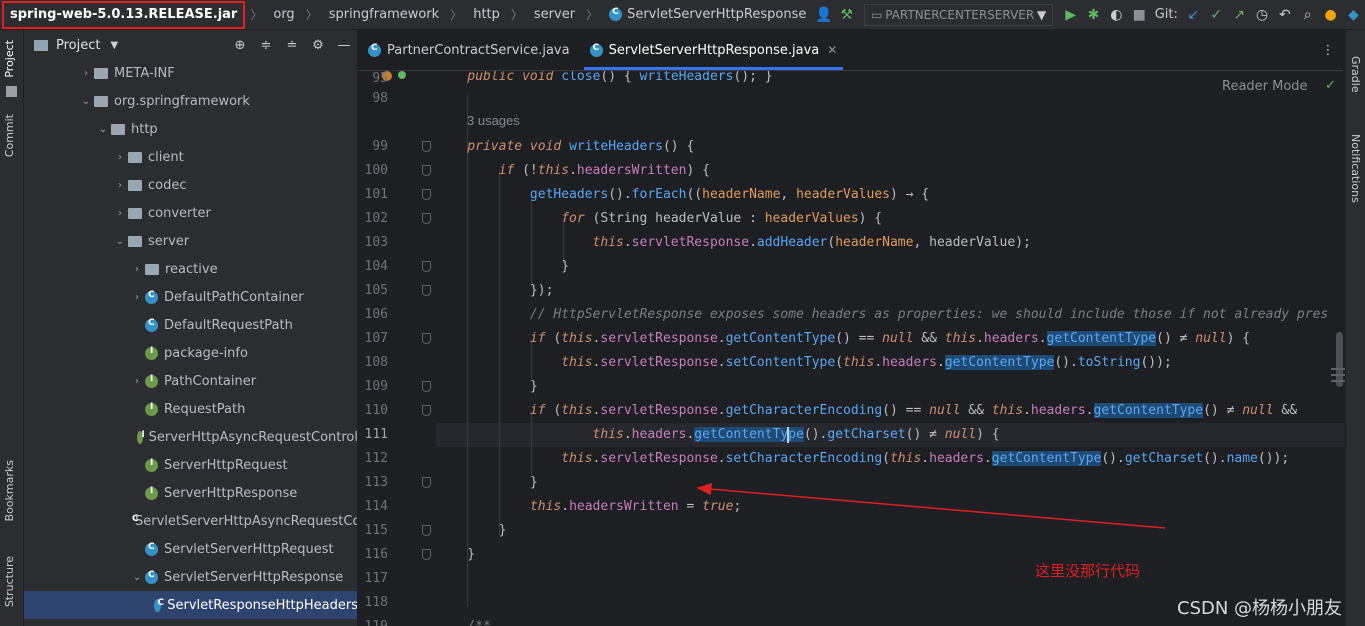 The image size is (1365, 626). What do you see at coordinates (254, 577) in the screenshot?
I see `tree-item-label: ServletServerHttpResponse` at bounding box center [254, 577].